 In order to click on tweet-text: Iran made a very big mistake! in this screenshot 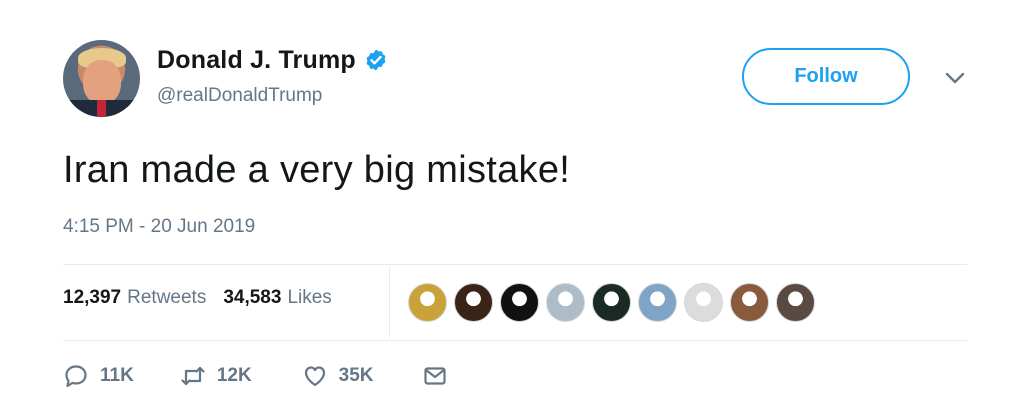, I will do `click(317, 170)`.